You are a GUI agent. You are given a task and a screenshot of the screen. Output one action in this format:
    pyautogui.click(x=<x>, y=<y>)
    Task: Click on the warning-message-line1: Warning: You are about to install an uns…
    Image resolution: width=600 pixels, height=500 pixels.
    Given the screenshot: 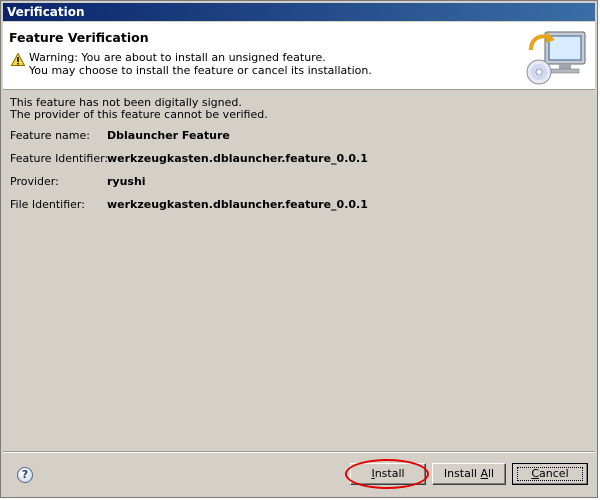 What is the action you would take?
    pyautogui.click(x=177, y=57)
    